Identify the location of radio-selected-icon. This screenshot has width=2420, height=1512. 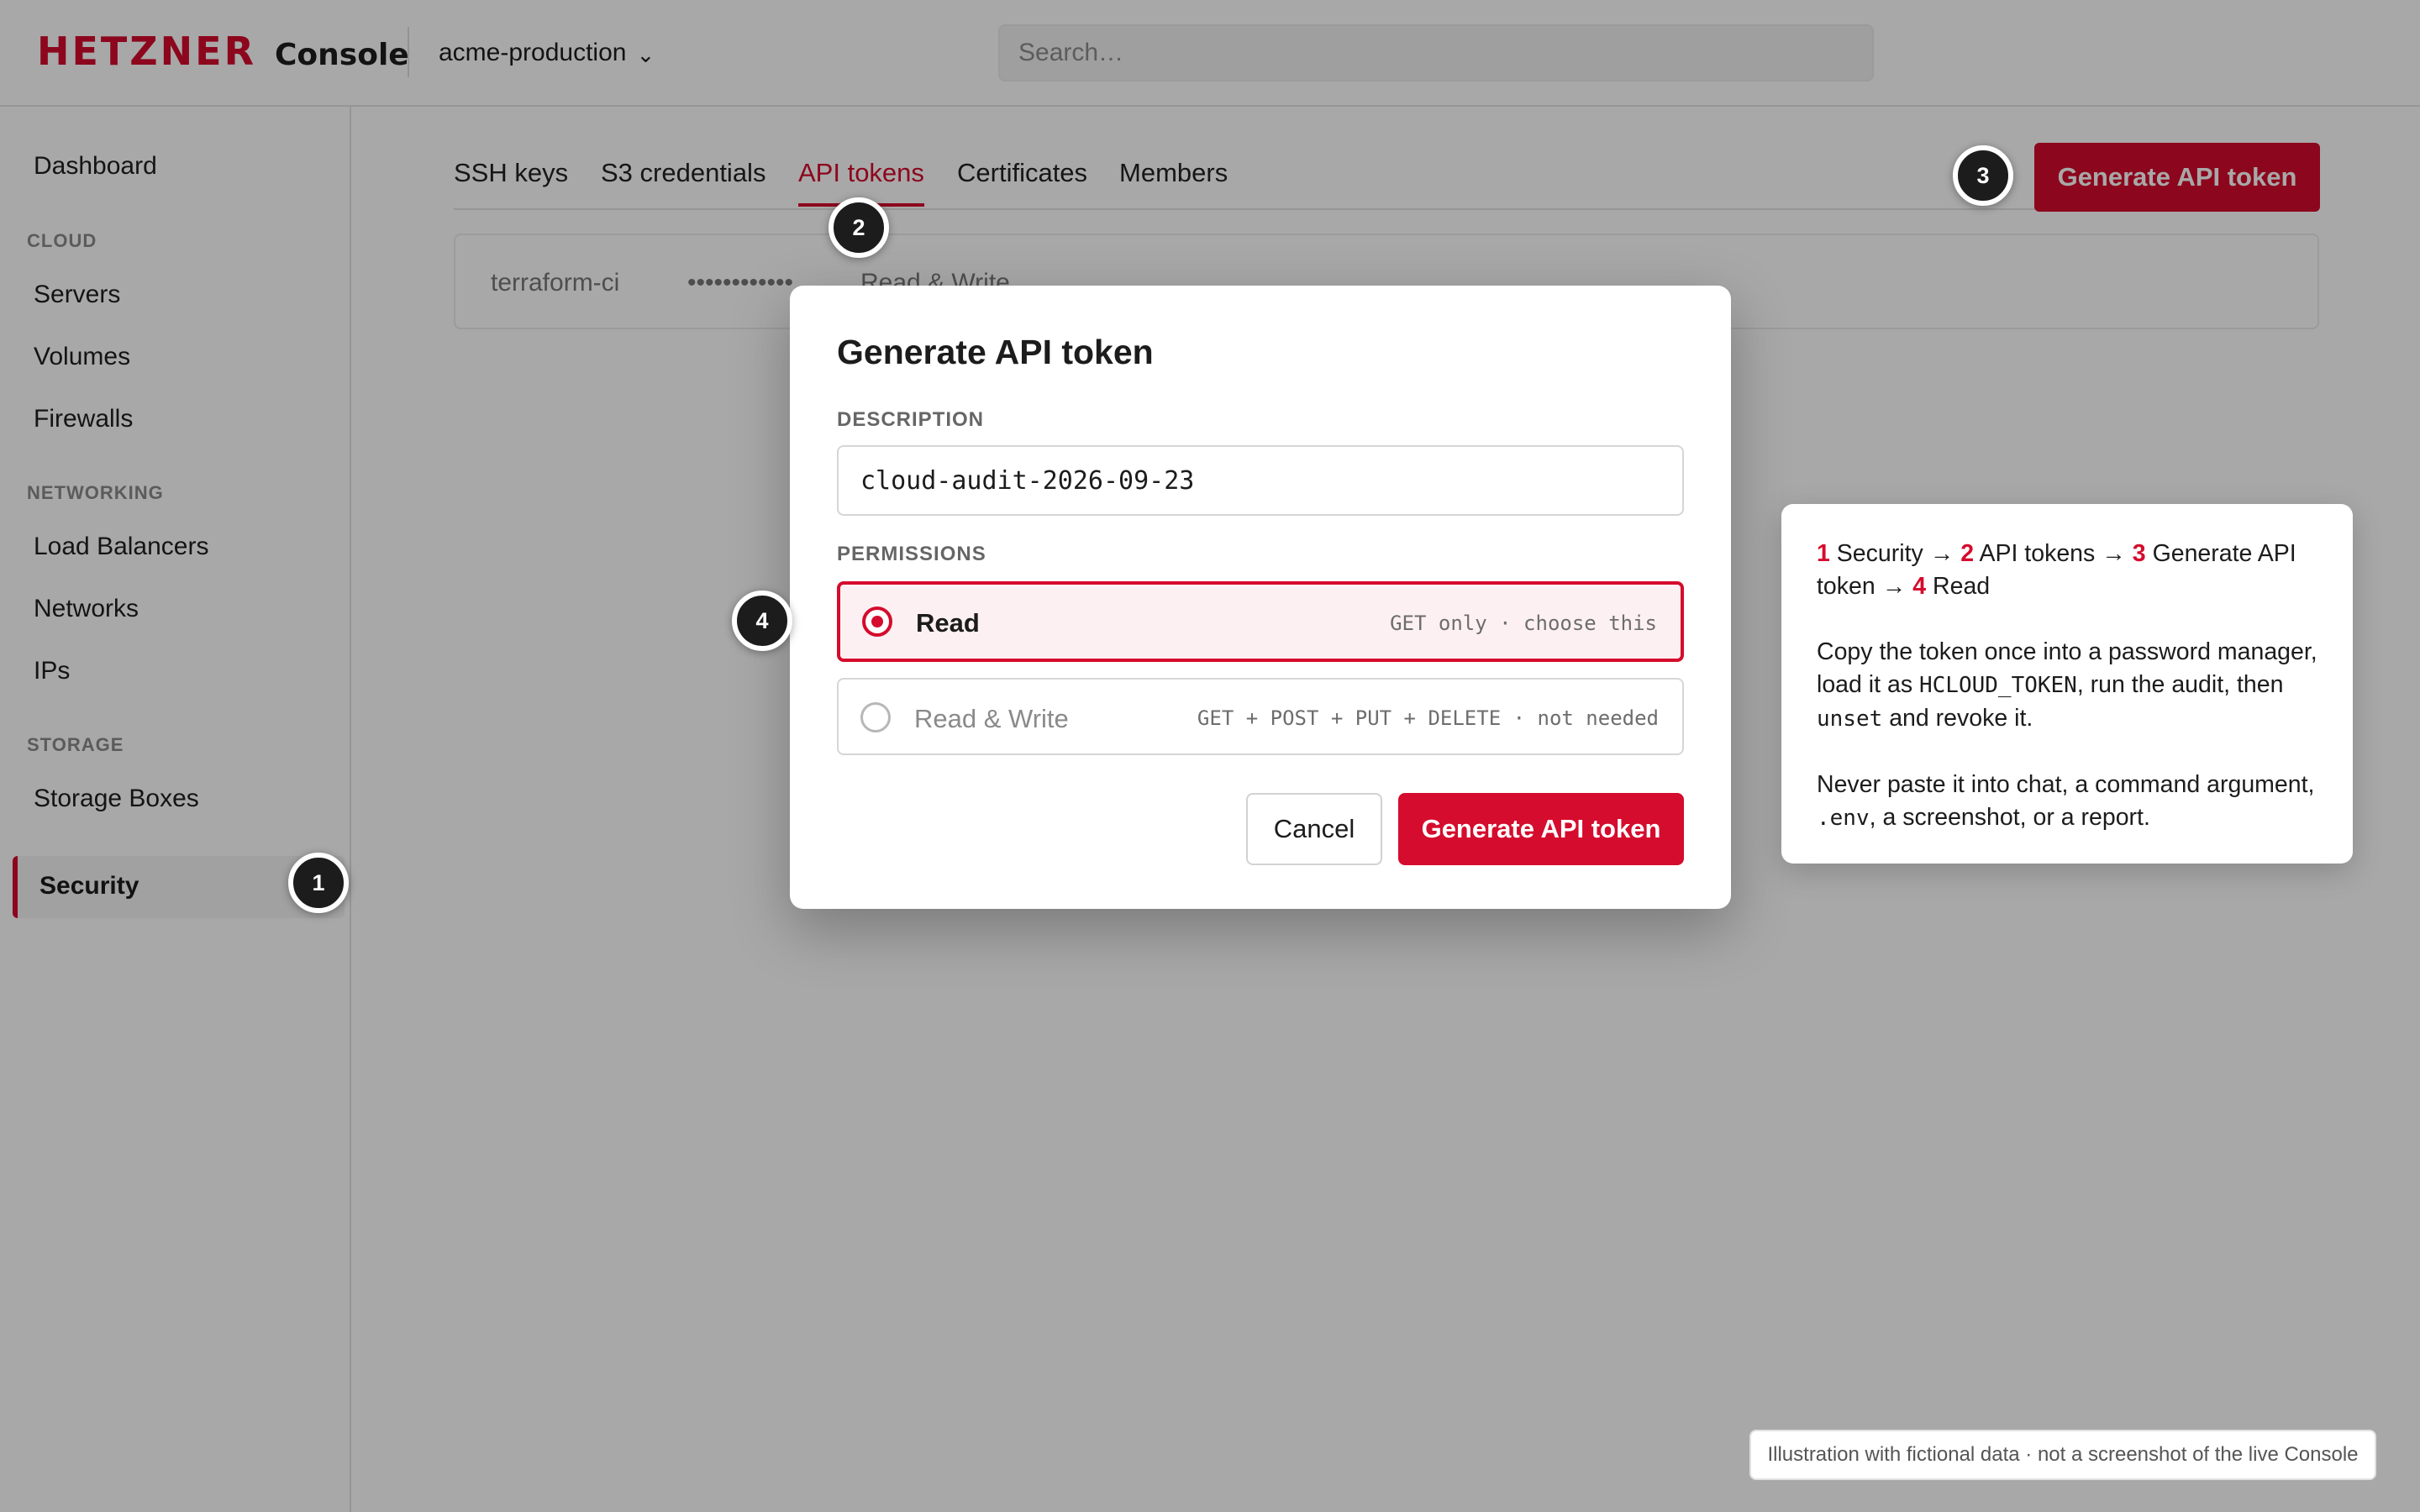
(877, 621).